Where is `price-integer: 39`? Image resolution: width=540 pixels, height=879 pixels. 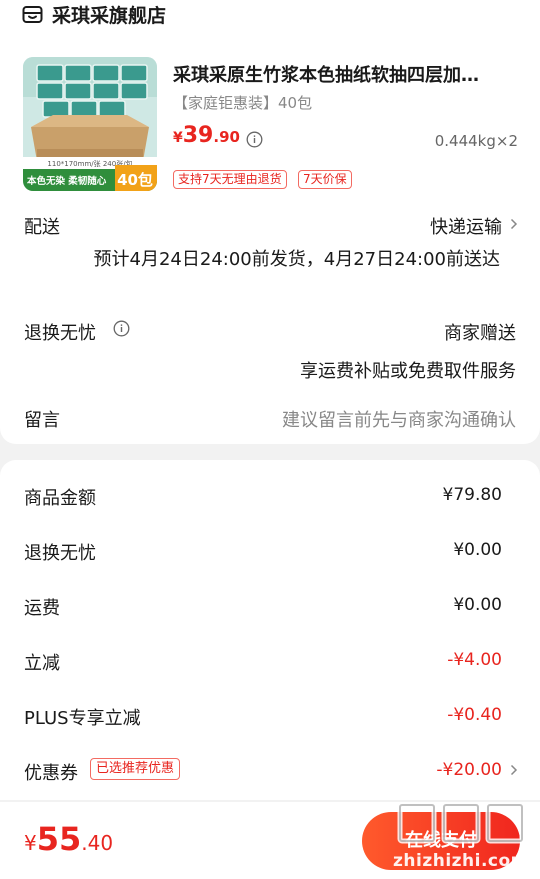
price-integer: 39 is located at coordinates (198, 135).